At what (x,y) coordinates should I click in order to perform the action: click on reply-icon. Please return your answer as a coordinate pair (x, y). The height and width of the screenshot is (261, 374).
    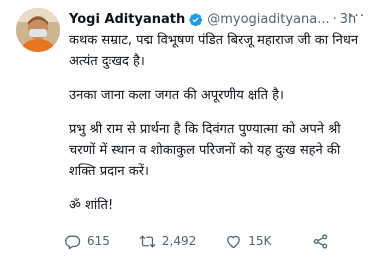
    Looking at the image, I should click on (73, 242).